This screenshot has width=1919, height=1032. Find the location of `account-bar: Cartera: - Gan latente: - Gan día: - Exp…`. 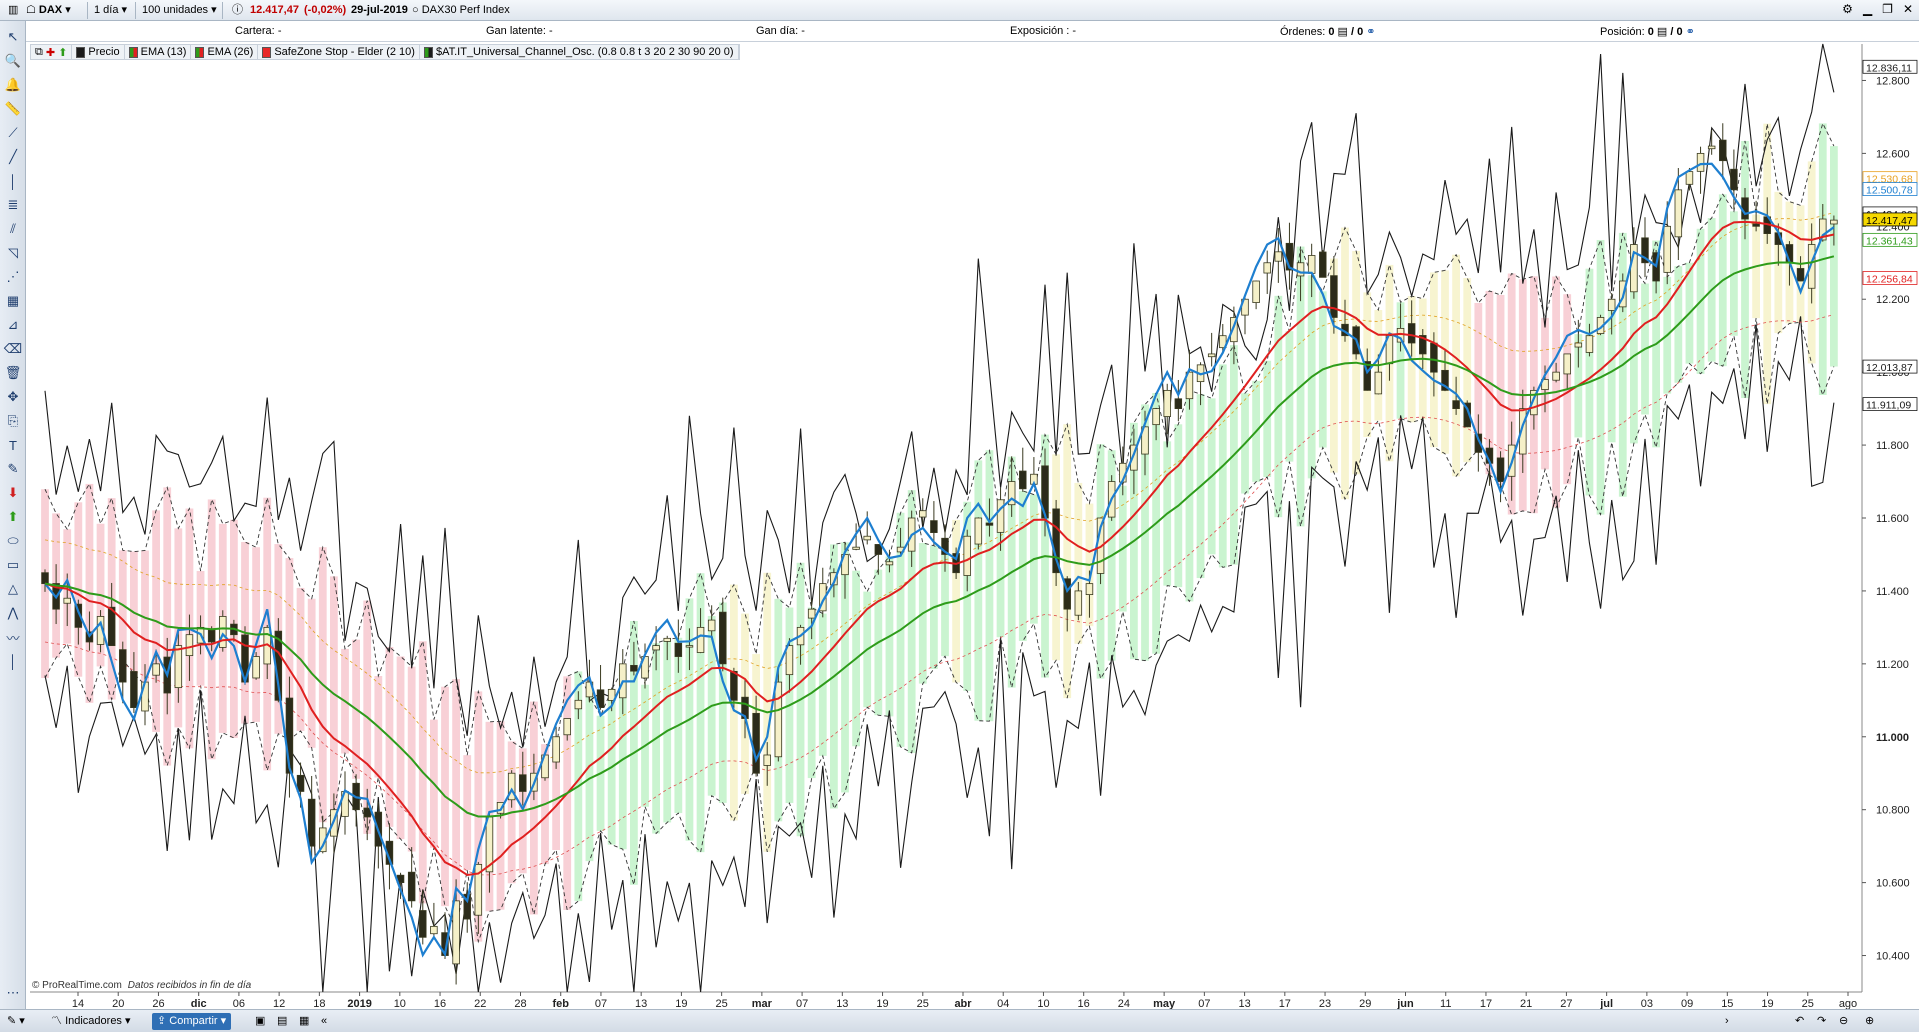

account-bar: Cartera: - Gan latente: - Gan día: - Exp… is located at coordinates (972, 31).